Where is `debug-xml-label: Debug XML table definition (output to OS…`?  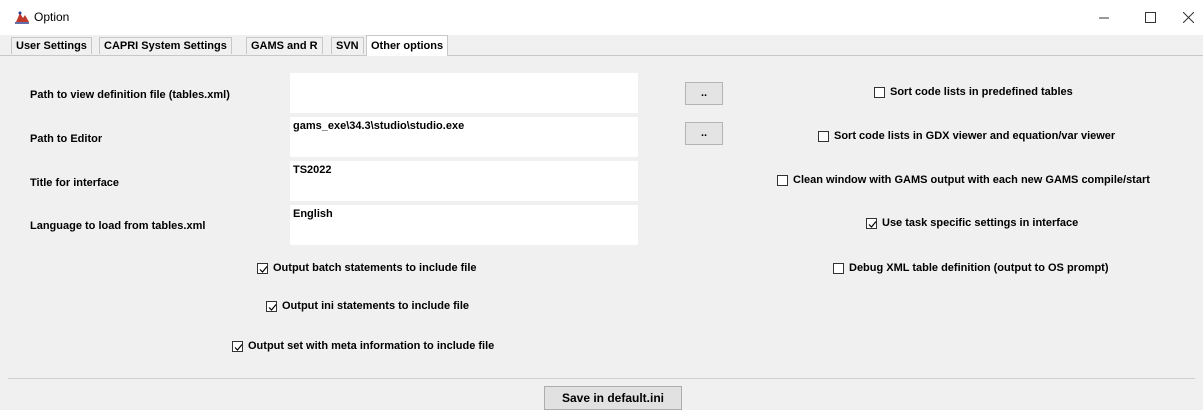 debug-xml-label: Debug XML table definition (output to OS… is located at coordinates (979, 268).